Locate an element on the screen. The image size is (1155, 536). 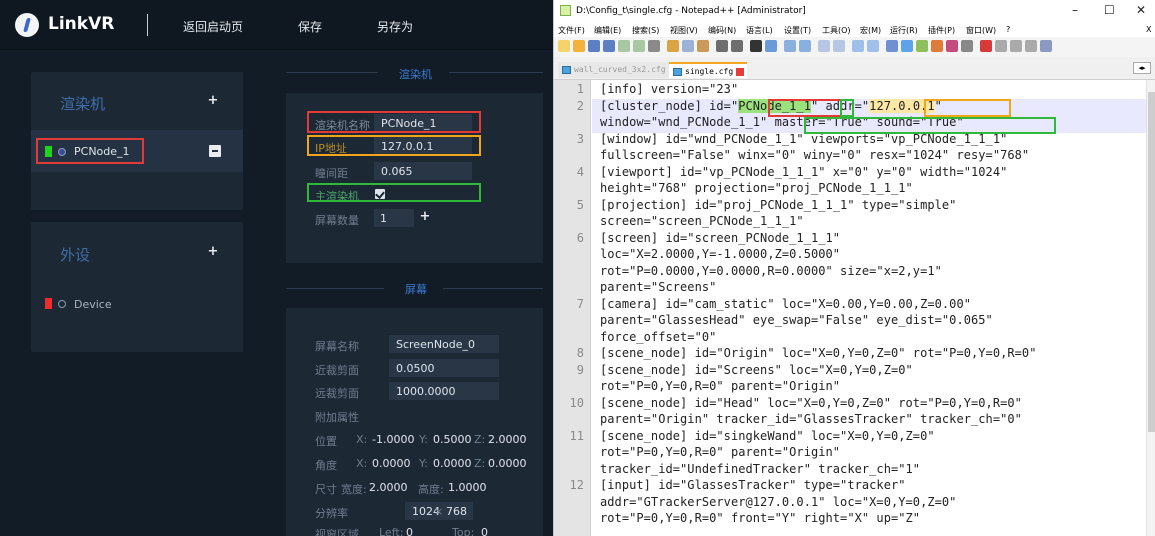
tab-close-icon is located at coordinates (740, 71).